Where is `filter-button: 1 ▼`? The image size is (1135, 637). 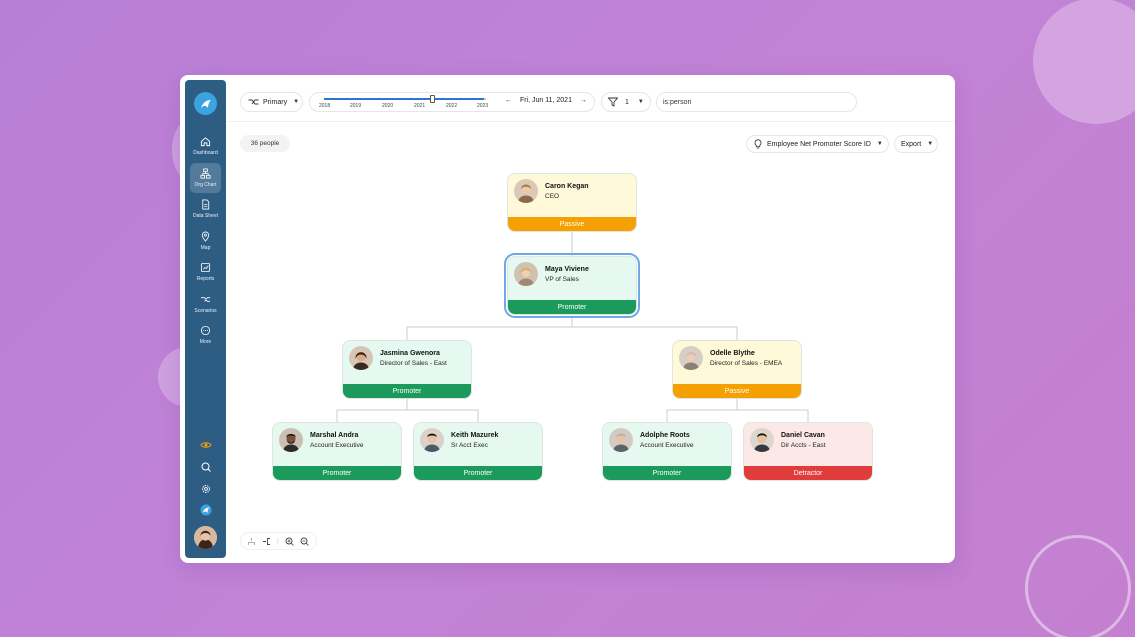 filter-button: 1 ▼ is located at coordinates (626, 102).